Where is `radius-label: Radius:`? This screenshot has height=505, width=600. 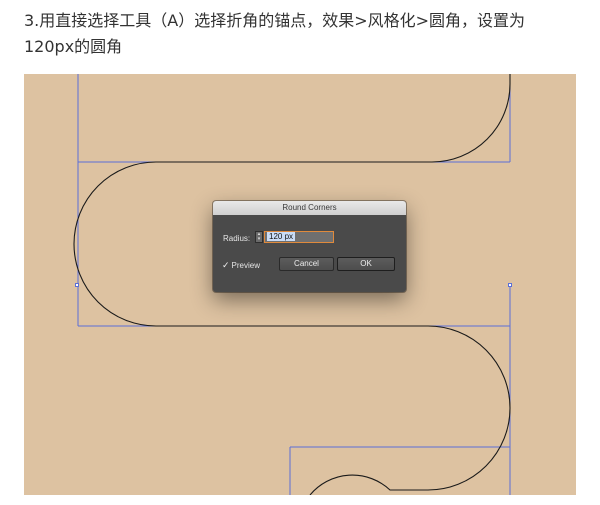
radius-label: Radius: is located at coordinates (237, 238).